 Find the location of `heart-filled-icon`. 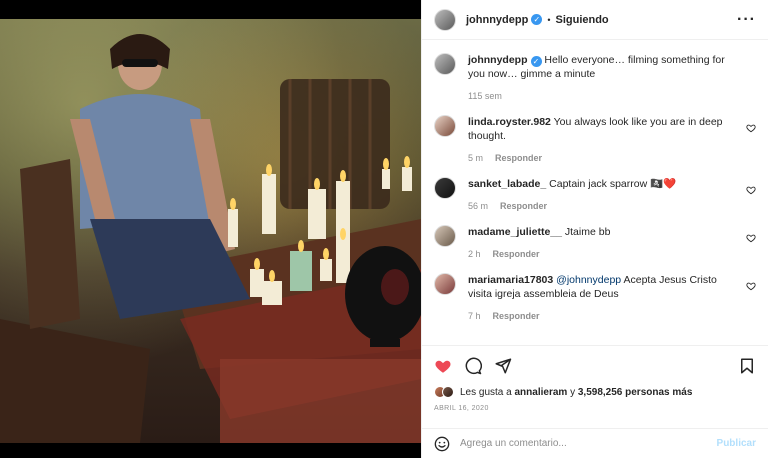

heart-filled-icon is located at coordinates (443, 366).